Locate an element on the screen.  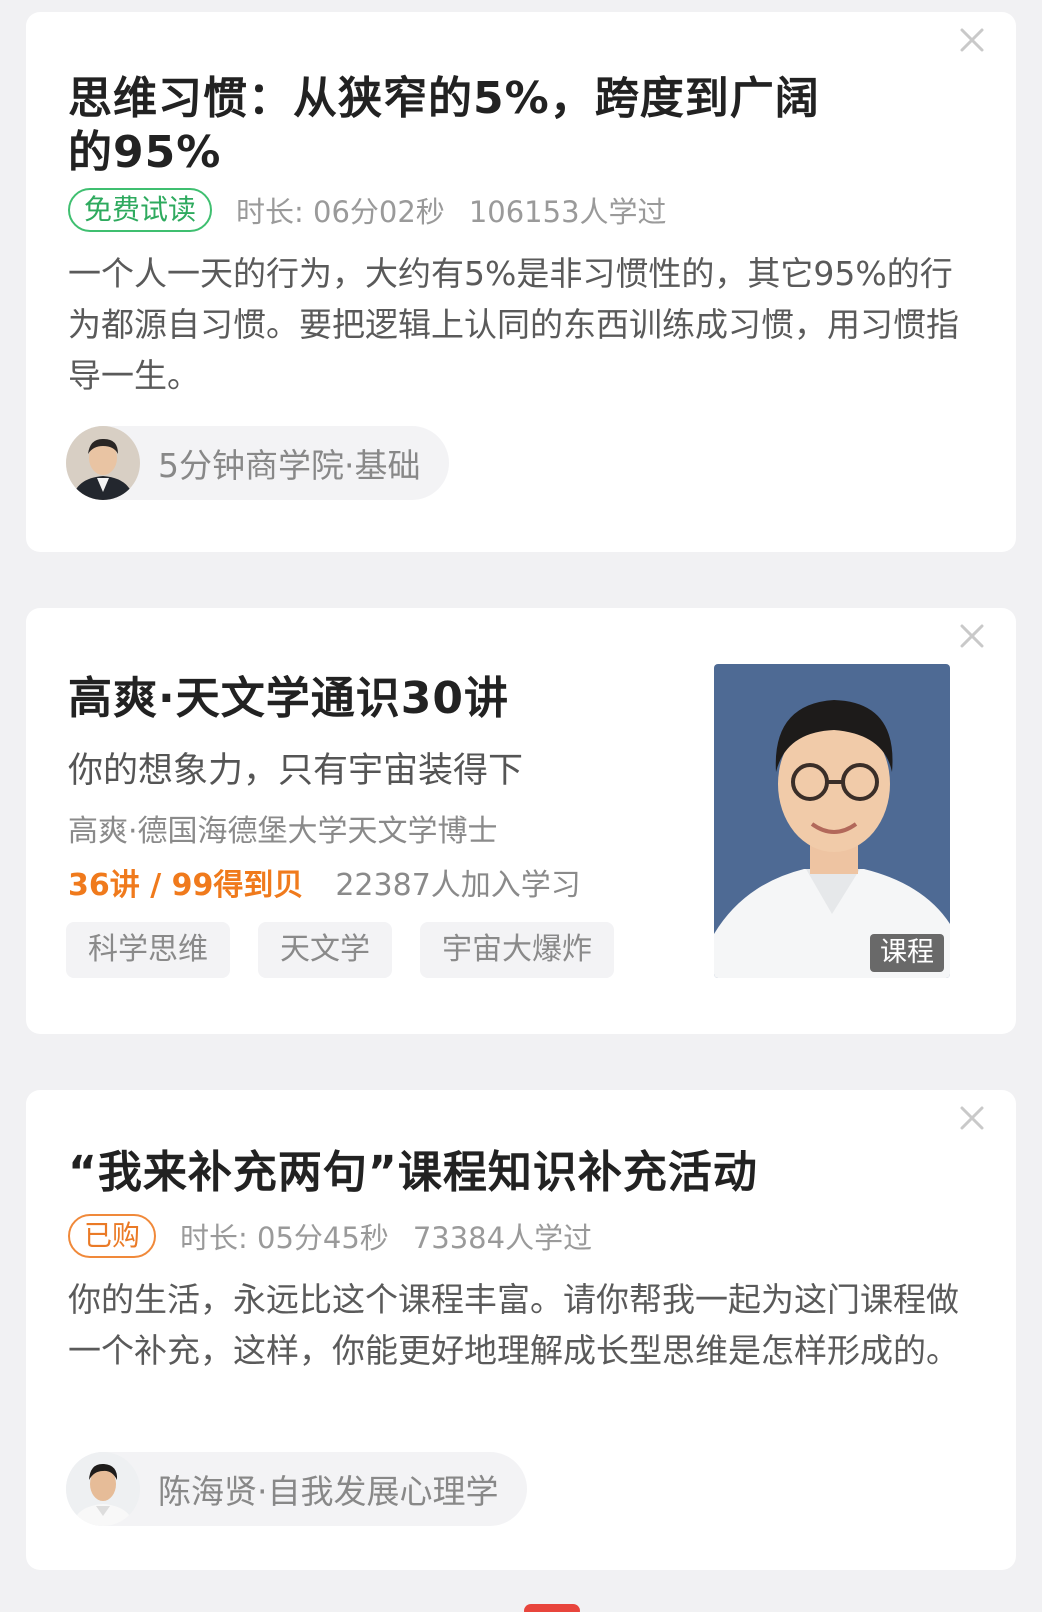
author-chip: 5分钟商学院·基础 is located at coordinates (257, 463).